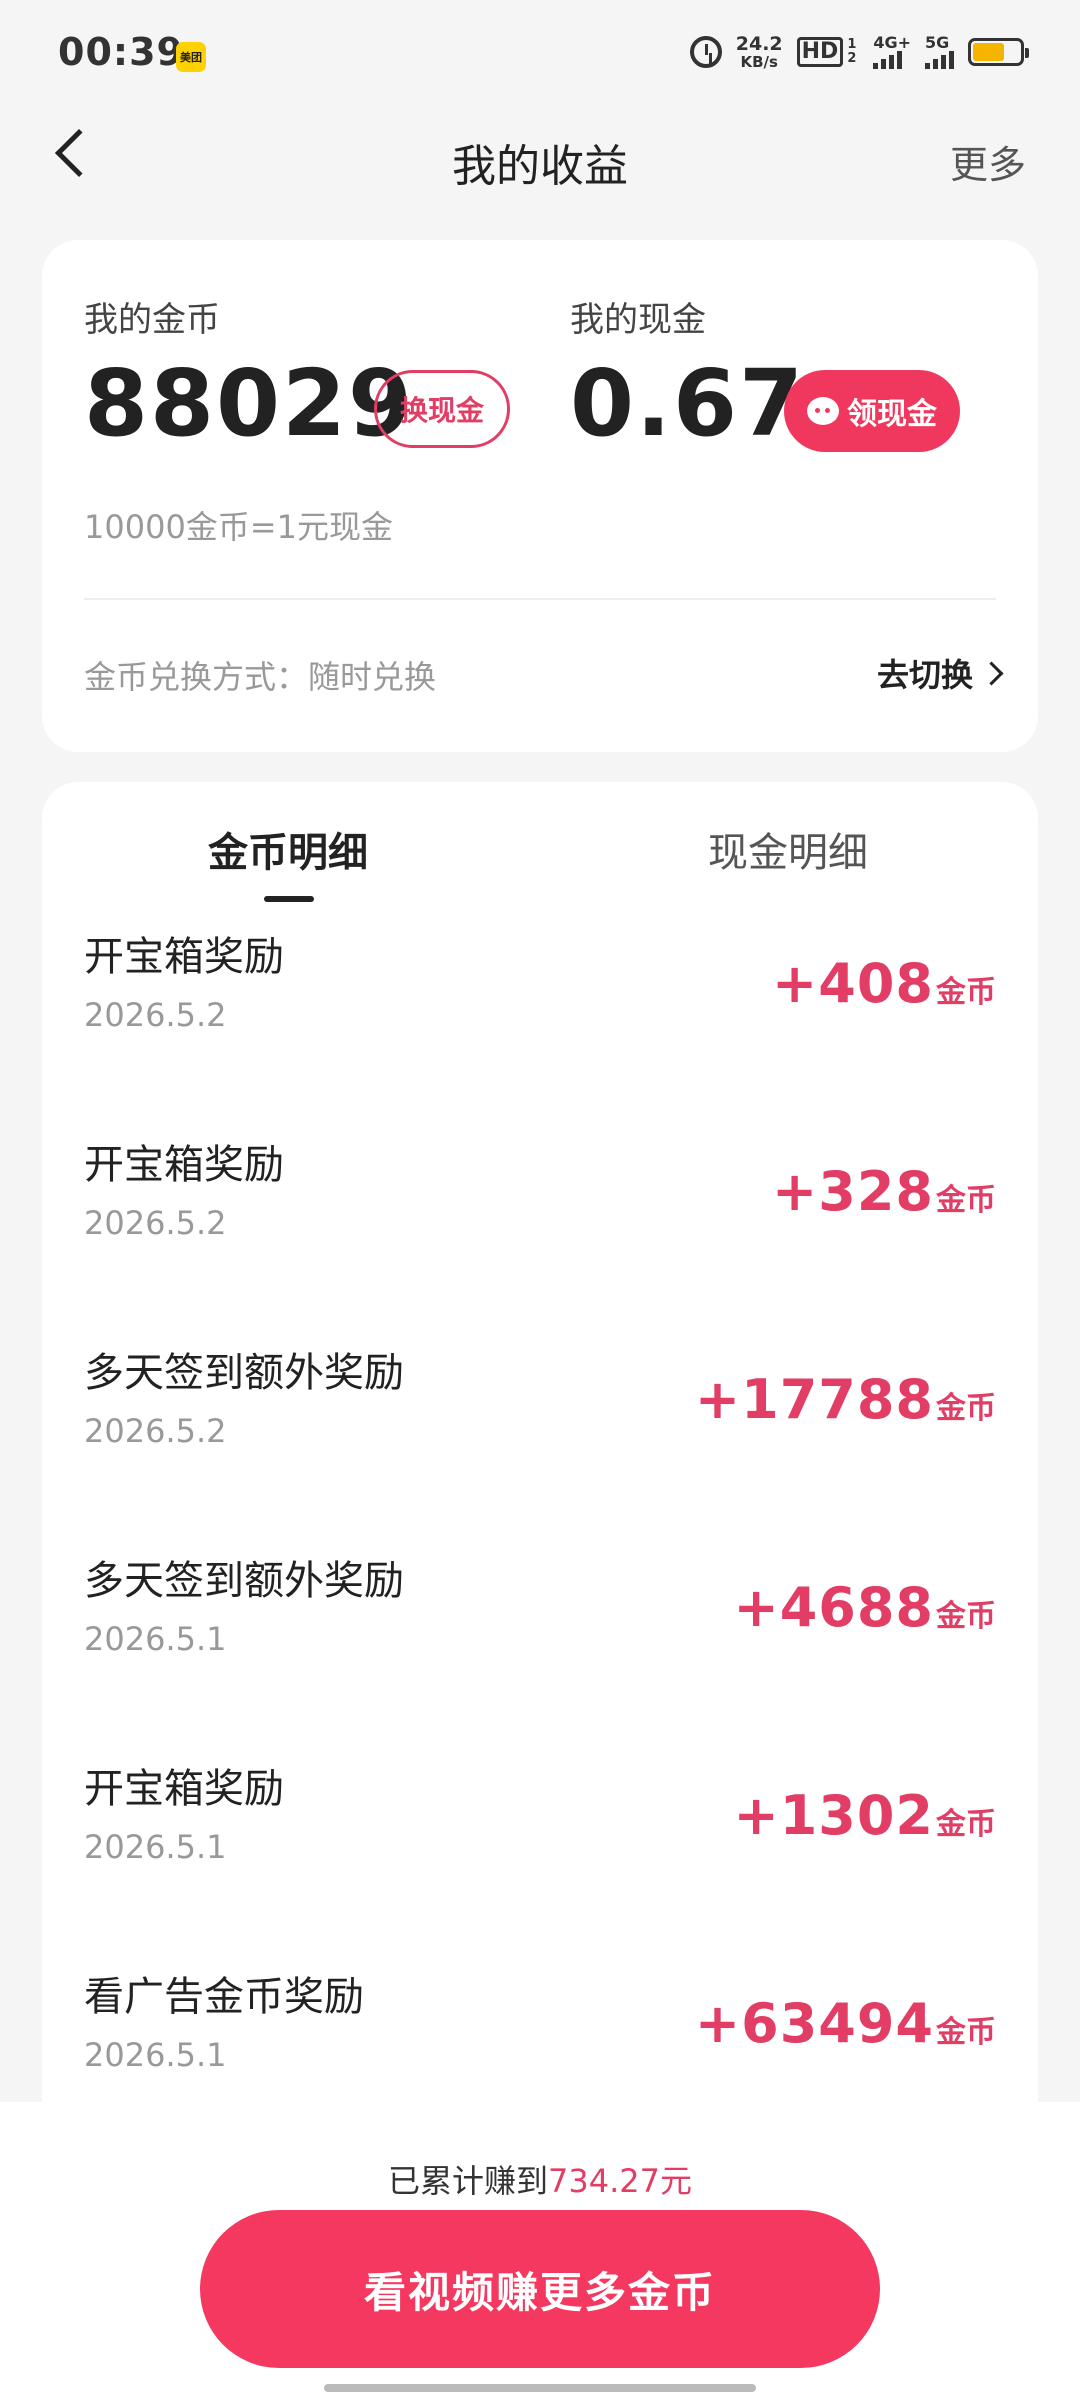  I want to click on record-amount-value: +17788, so click(814, 1399).